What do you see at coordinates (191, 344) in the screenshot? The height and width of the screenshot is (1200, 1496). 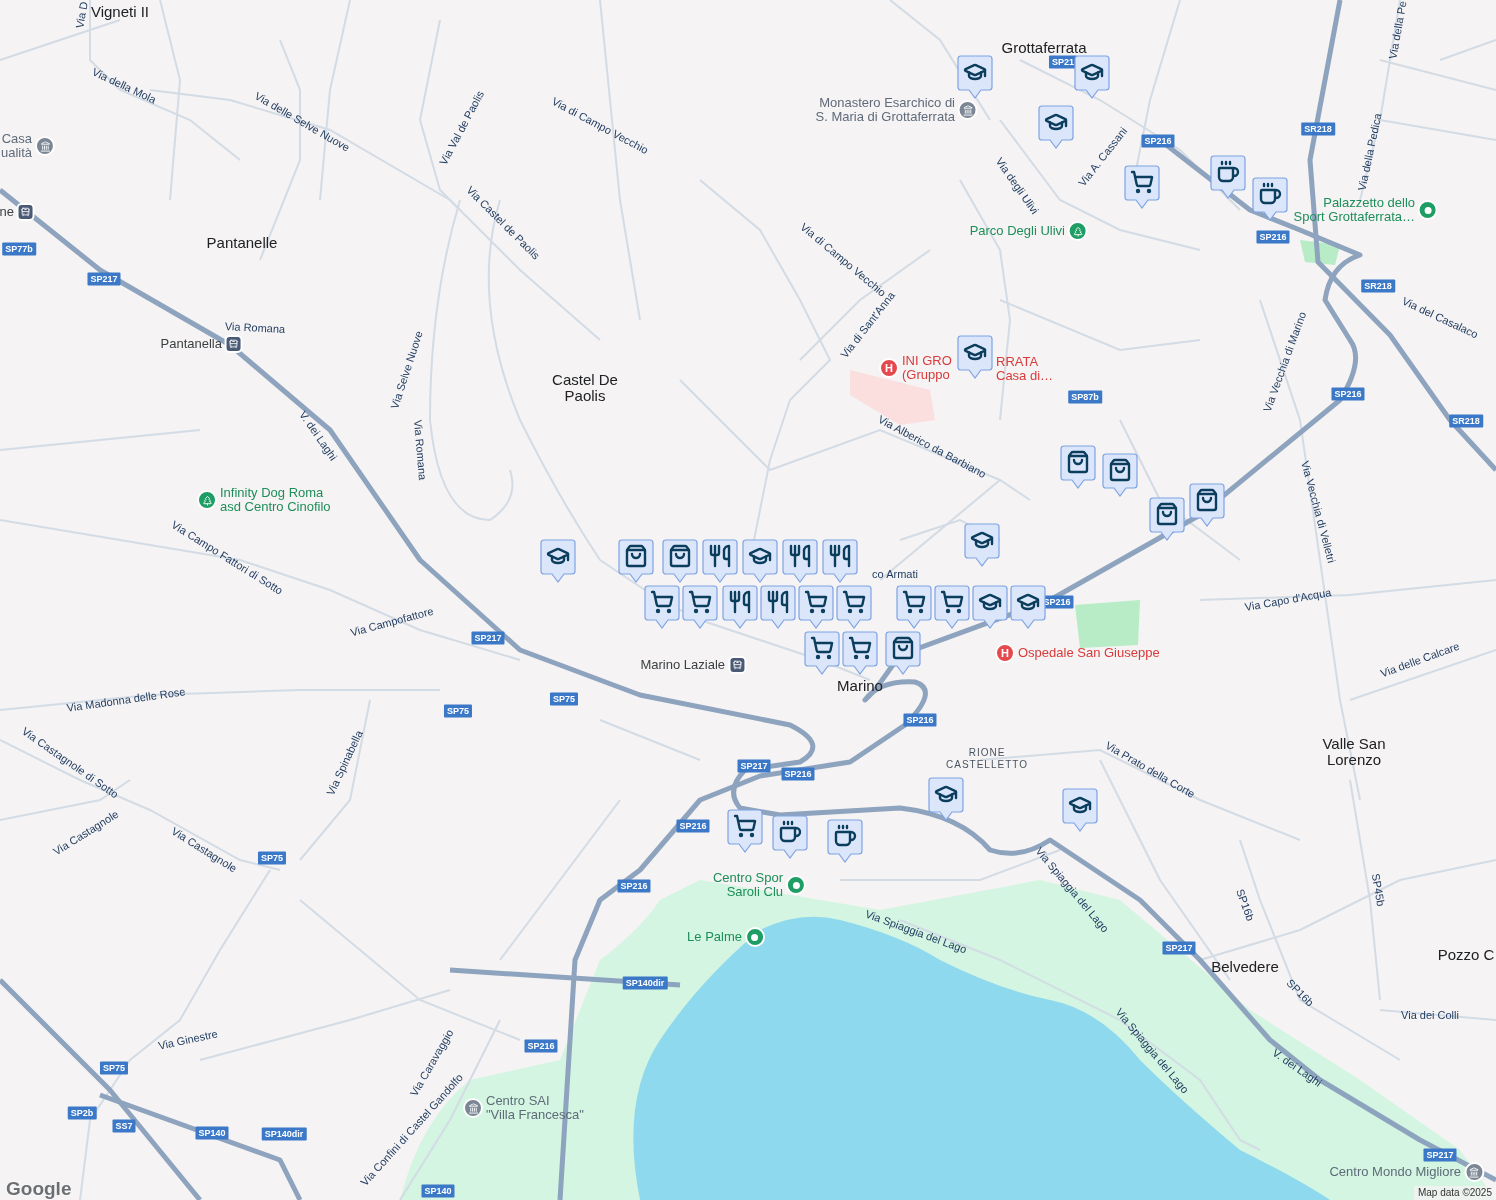 I see `poi-label: Pantanella` at bounding box center [191, 344].